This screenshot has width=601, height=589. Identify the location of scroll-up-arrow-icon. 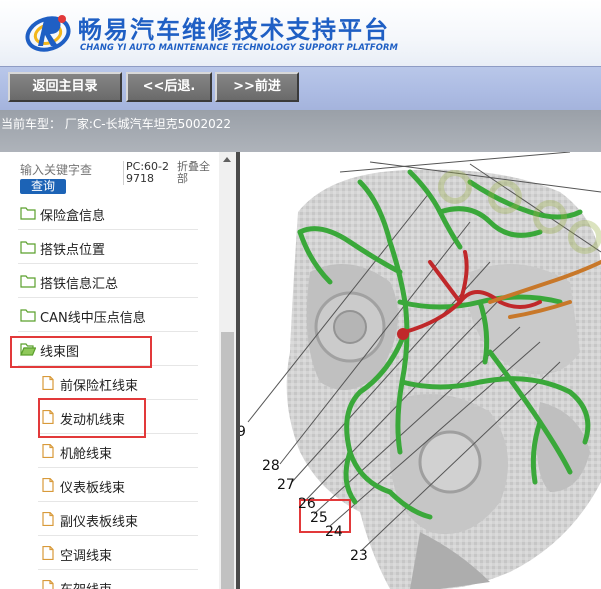
(227, 160).